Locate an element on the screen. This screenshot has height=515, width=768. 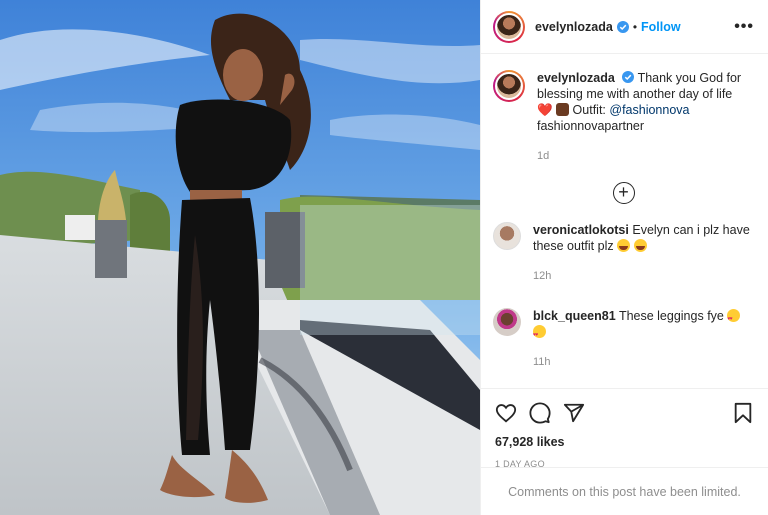
praying-emoji-icon is located at coordinates (563, 109).